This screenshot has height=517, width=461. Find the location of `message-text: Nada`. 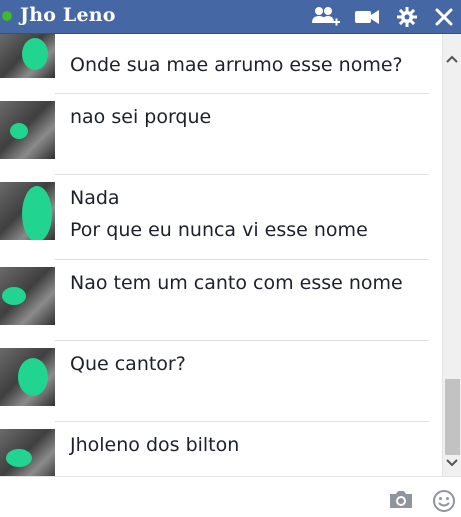

message-text: Nada is located at coordinates (95, 198).